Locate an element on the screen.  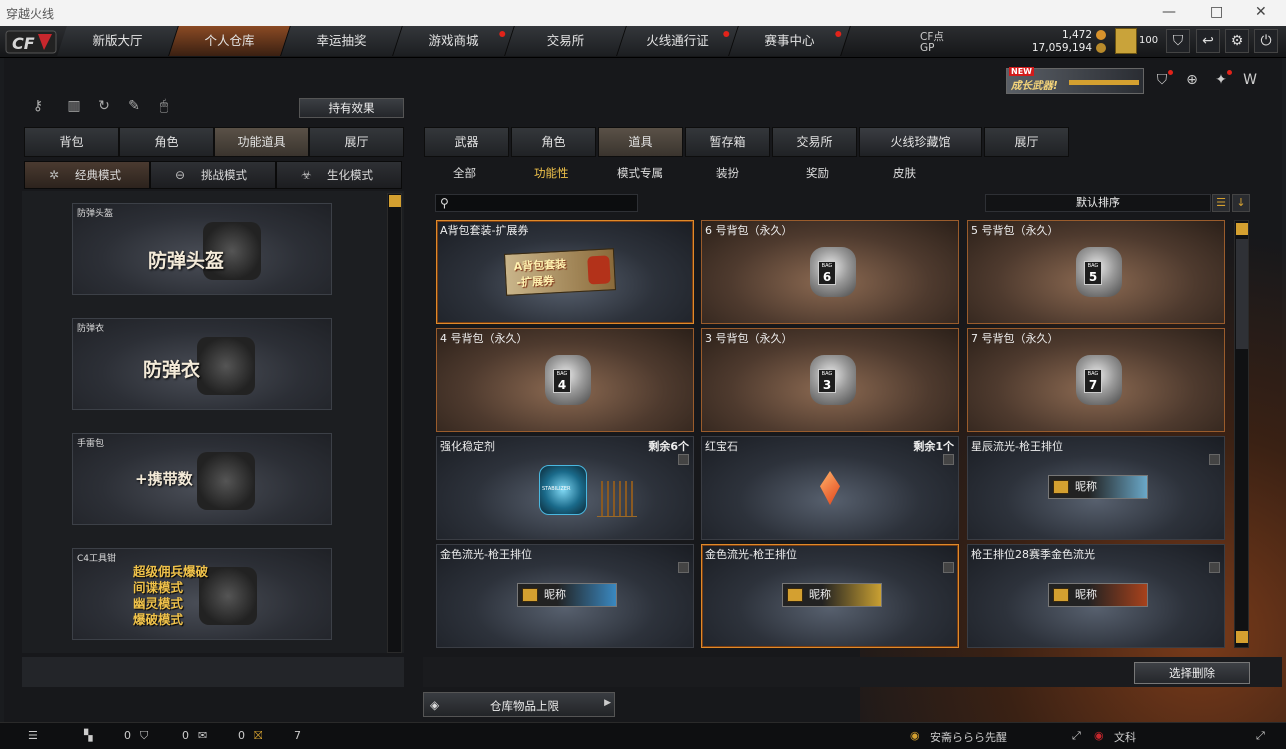
nav-tab: 交易所 is located at coordinates (566, 41).